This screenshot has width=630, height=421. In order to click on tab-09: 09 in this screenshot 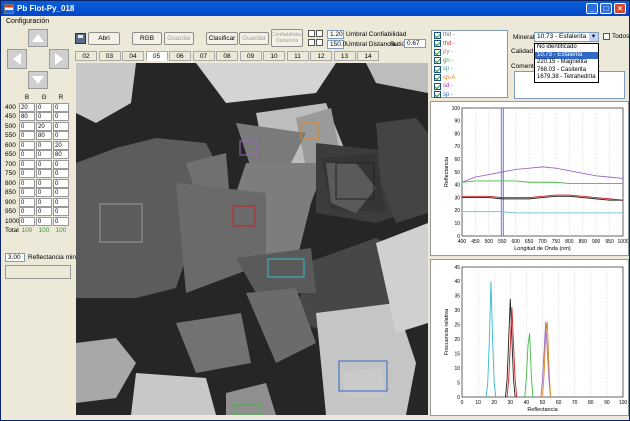, I will do `click(250, 56)`.